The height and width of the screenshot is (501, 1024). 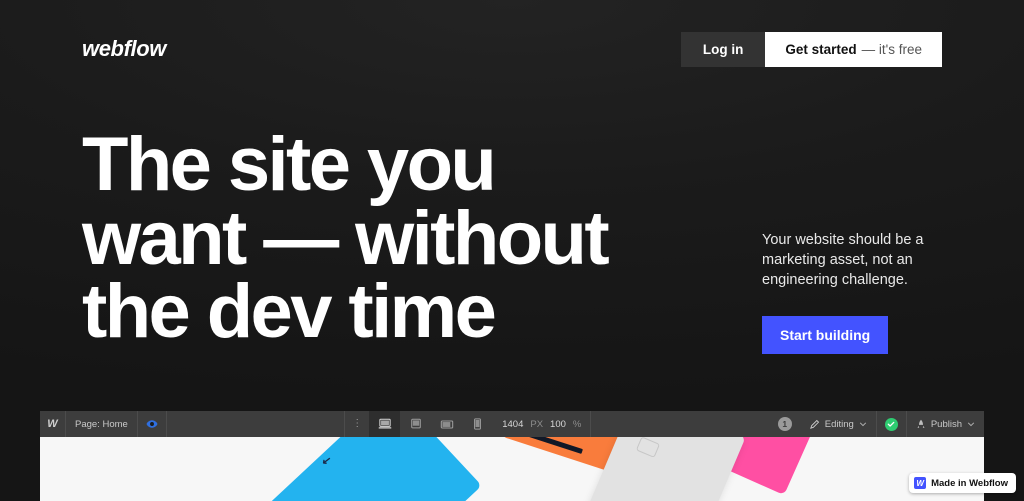 What do you see at coordinates (969, 483) in the screenshot?
I see `made-in-webflow-label: Made in Webflow` at bounding box center [969, 483].